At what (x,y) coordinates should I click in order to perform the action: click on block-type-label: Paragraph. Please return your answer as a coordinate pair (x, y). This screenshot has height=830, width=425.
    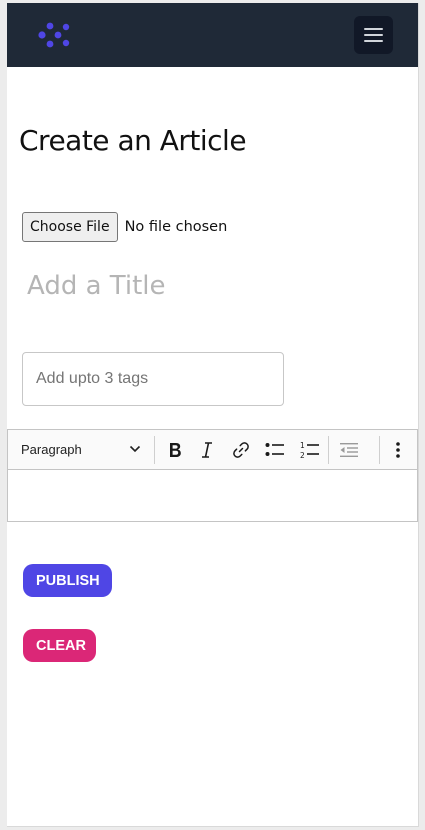
    Looking at the image, I should click on (51, 449).